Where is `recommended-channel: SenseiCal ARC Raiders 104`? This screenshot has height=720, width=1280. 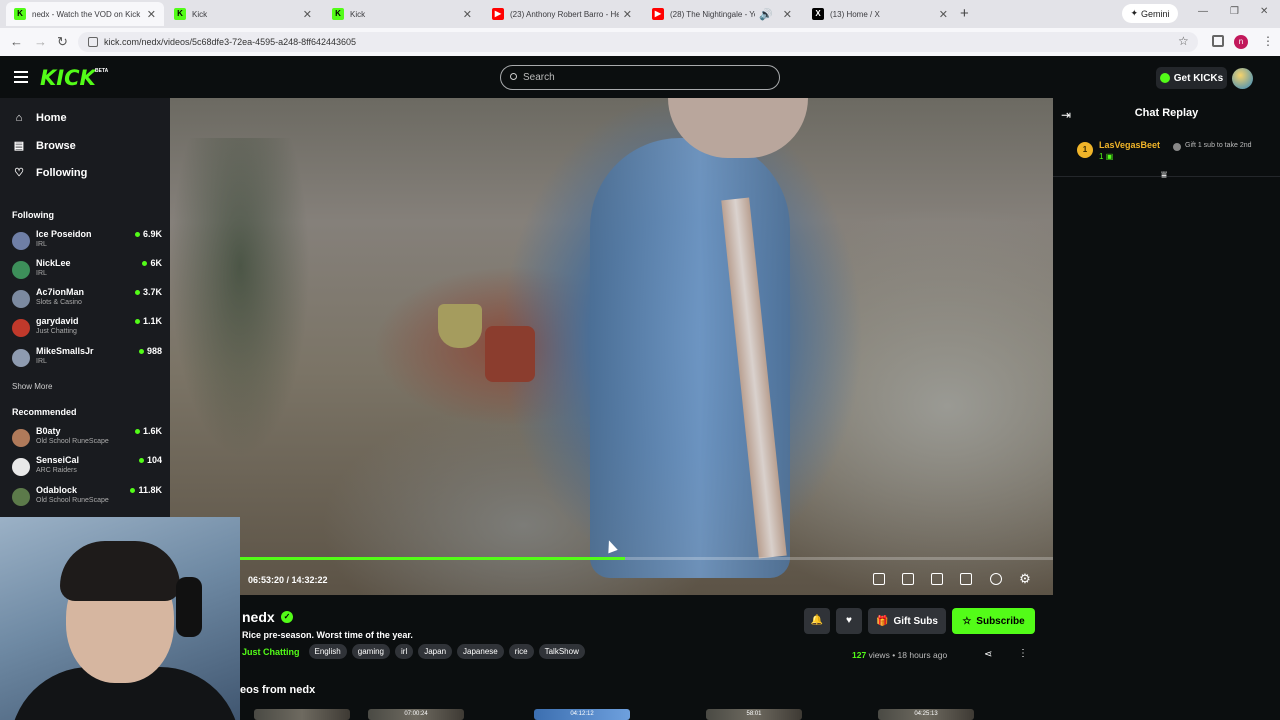 recommended-channel: SenseiCal ARC Raiders 104 is located at coordinates (87, 468).